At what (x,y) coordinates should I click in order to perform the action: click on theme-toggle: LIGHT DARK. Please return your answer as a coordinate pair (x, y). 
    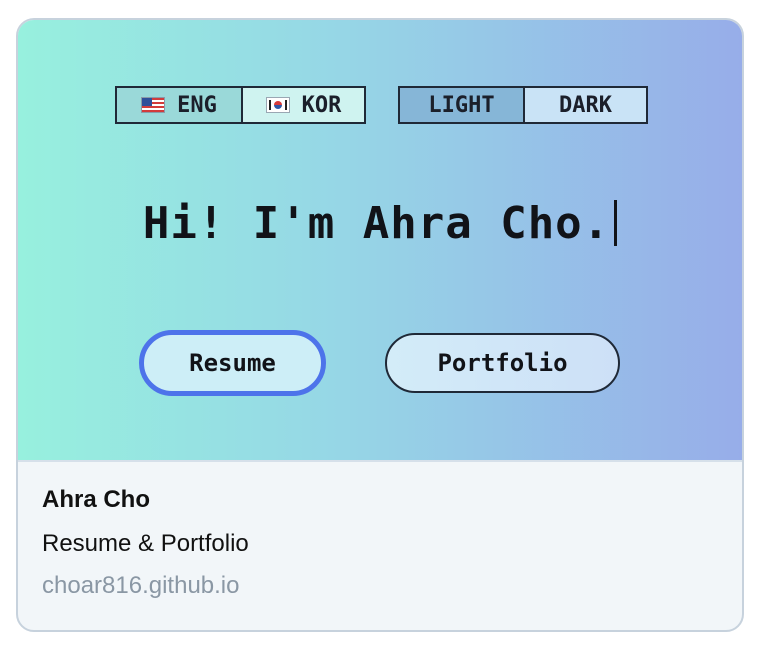
    Looking at the image, I should click on (523, 105).